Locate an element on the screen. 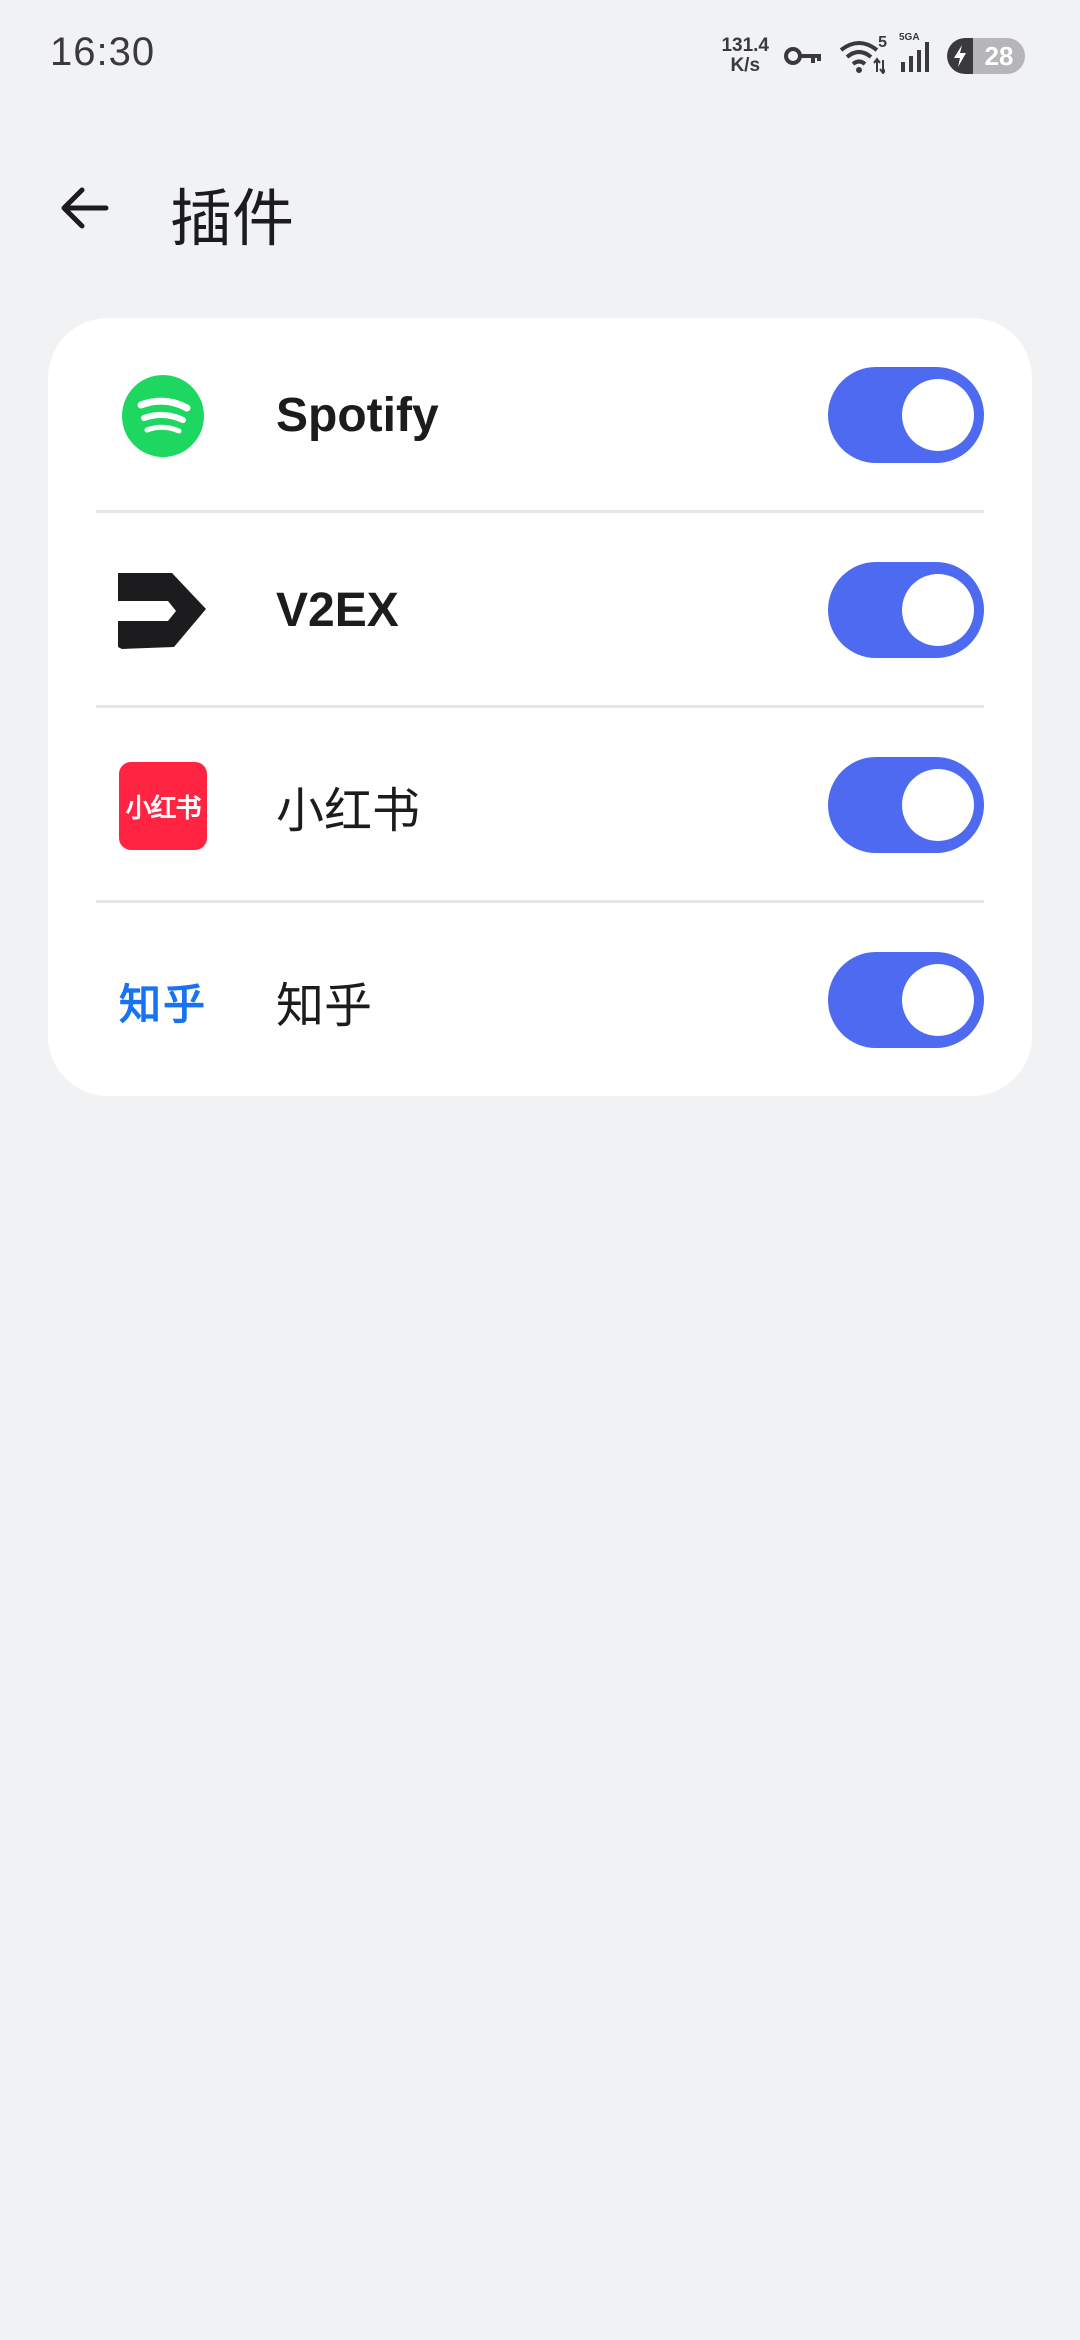 Image resolution: width=1080 pixels, height=2340 pixels. vpn-key-icon is located at coordinates (803, 56).